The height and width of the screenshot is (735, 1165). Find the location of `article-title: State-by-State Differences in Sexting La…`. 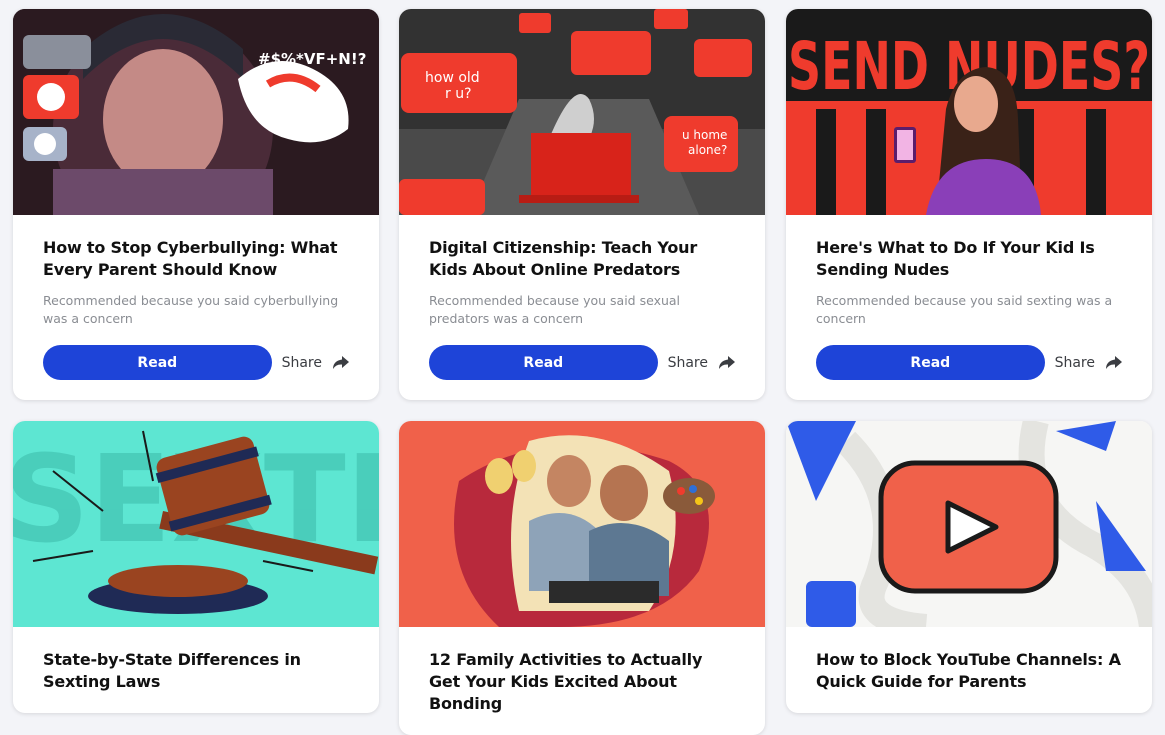

article-title: State-by-State Differences in Sexting La… is located at coordinates (196, 671).